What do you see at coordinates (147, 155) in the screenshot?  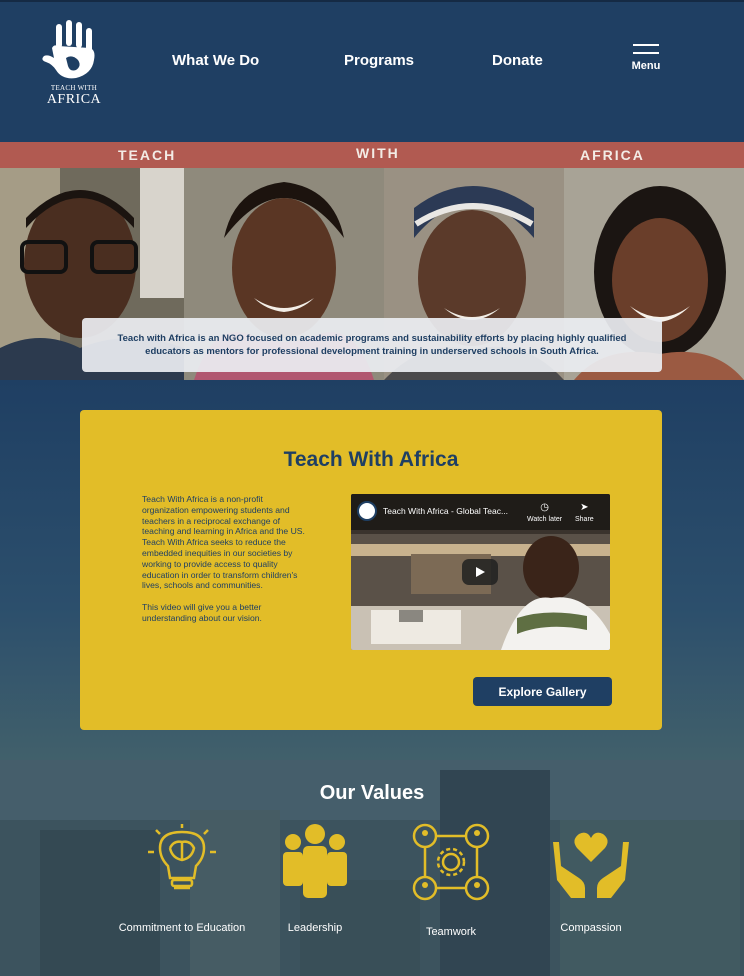 I see `band-word-teach: TEACH` at bounding box center [147, 155].